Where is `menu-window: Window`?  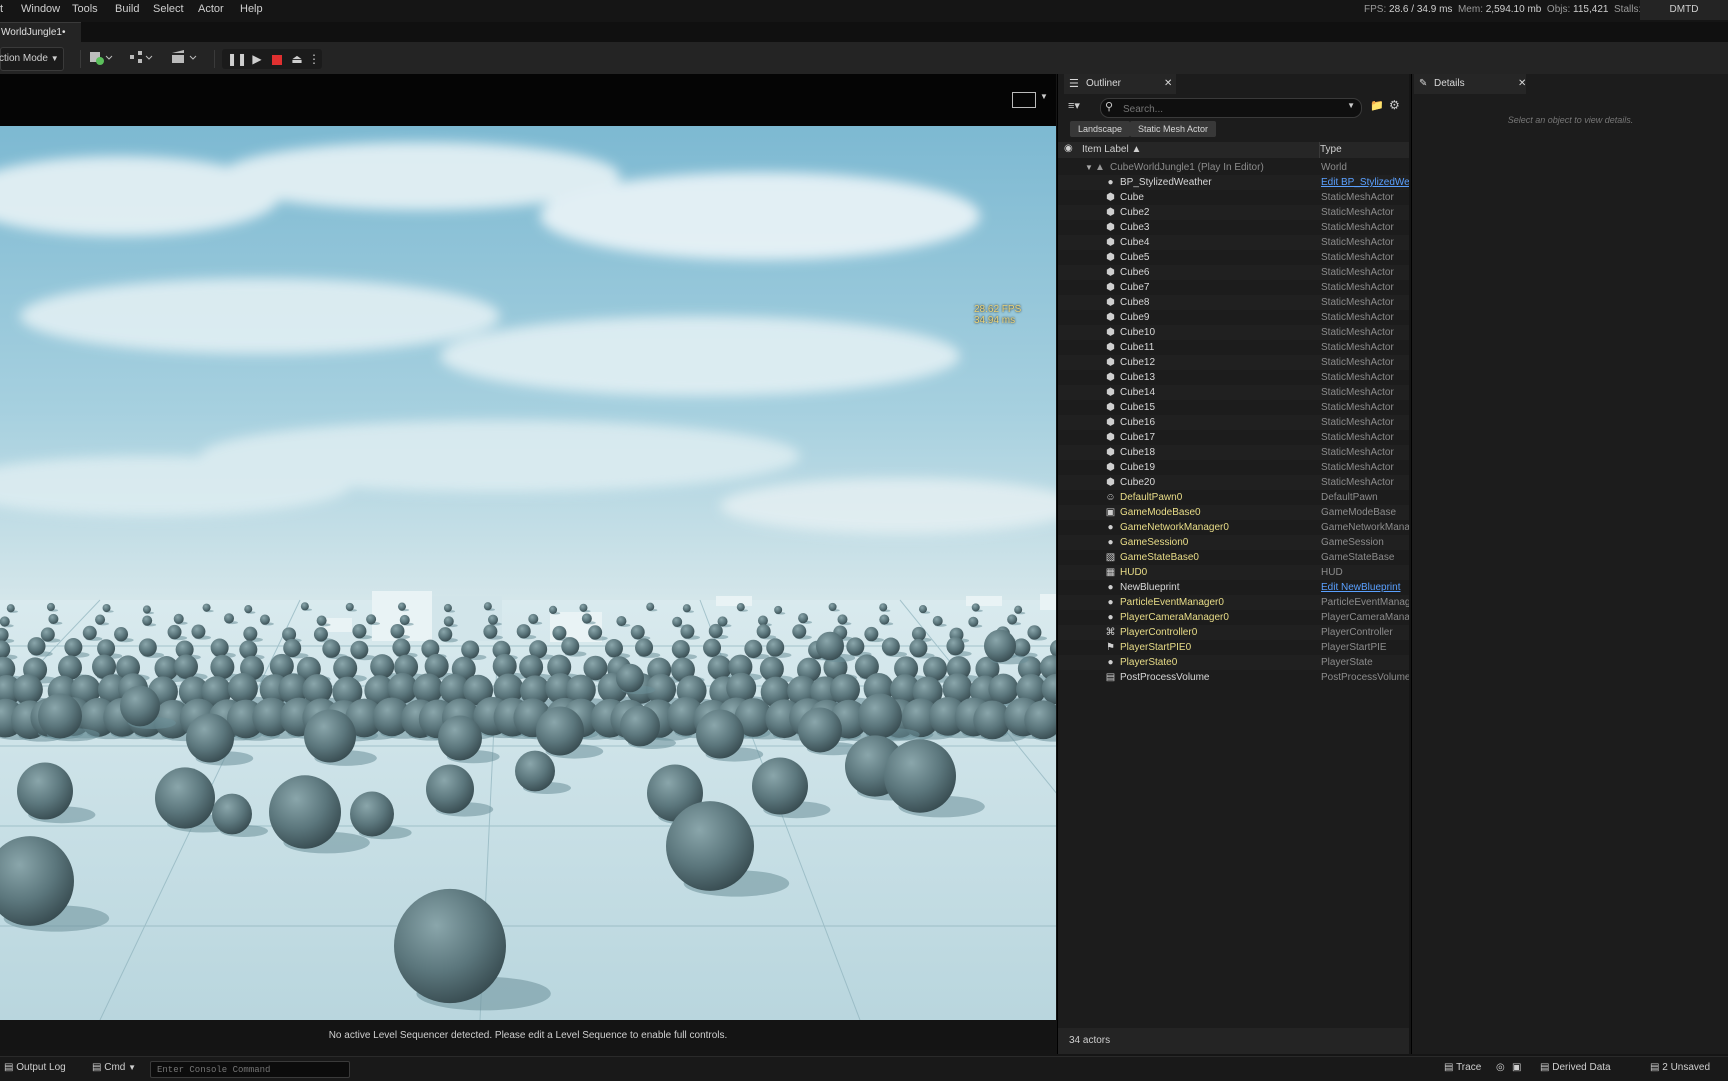
menu-window: Window is located at coordinates (40, 9).